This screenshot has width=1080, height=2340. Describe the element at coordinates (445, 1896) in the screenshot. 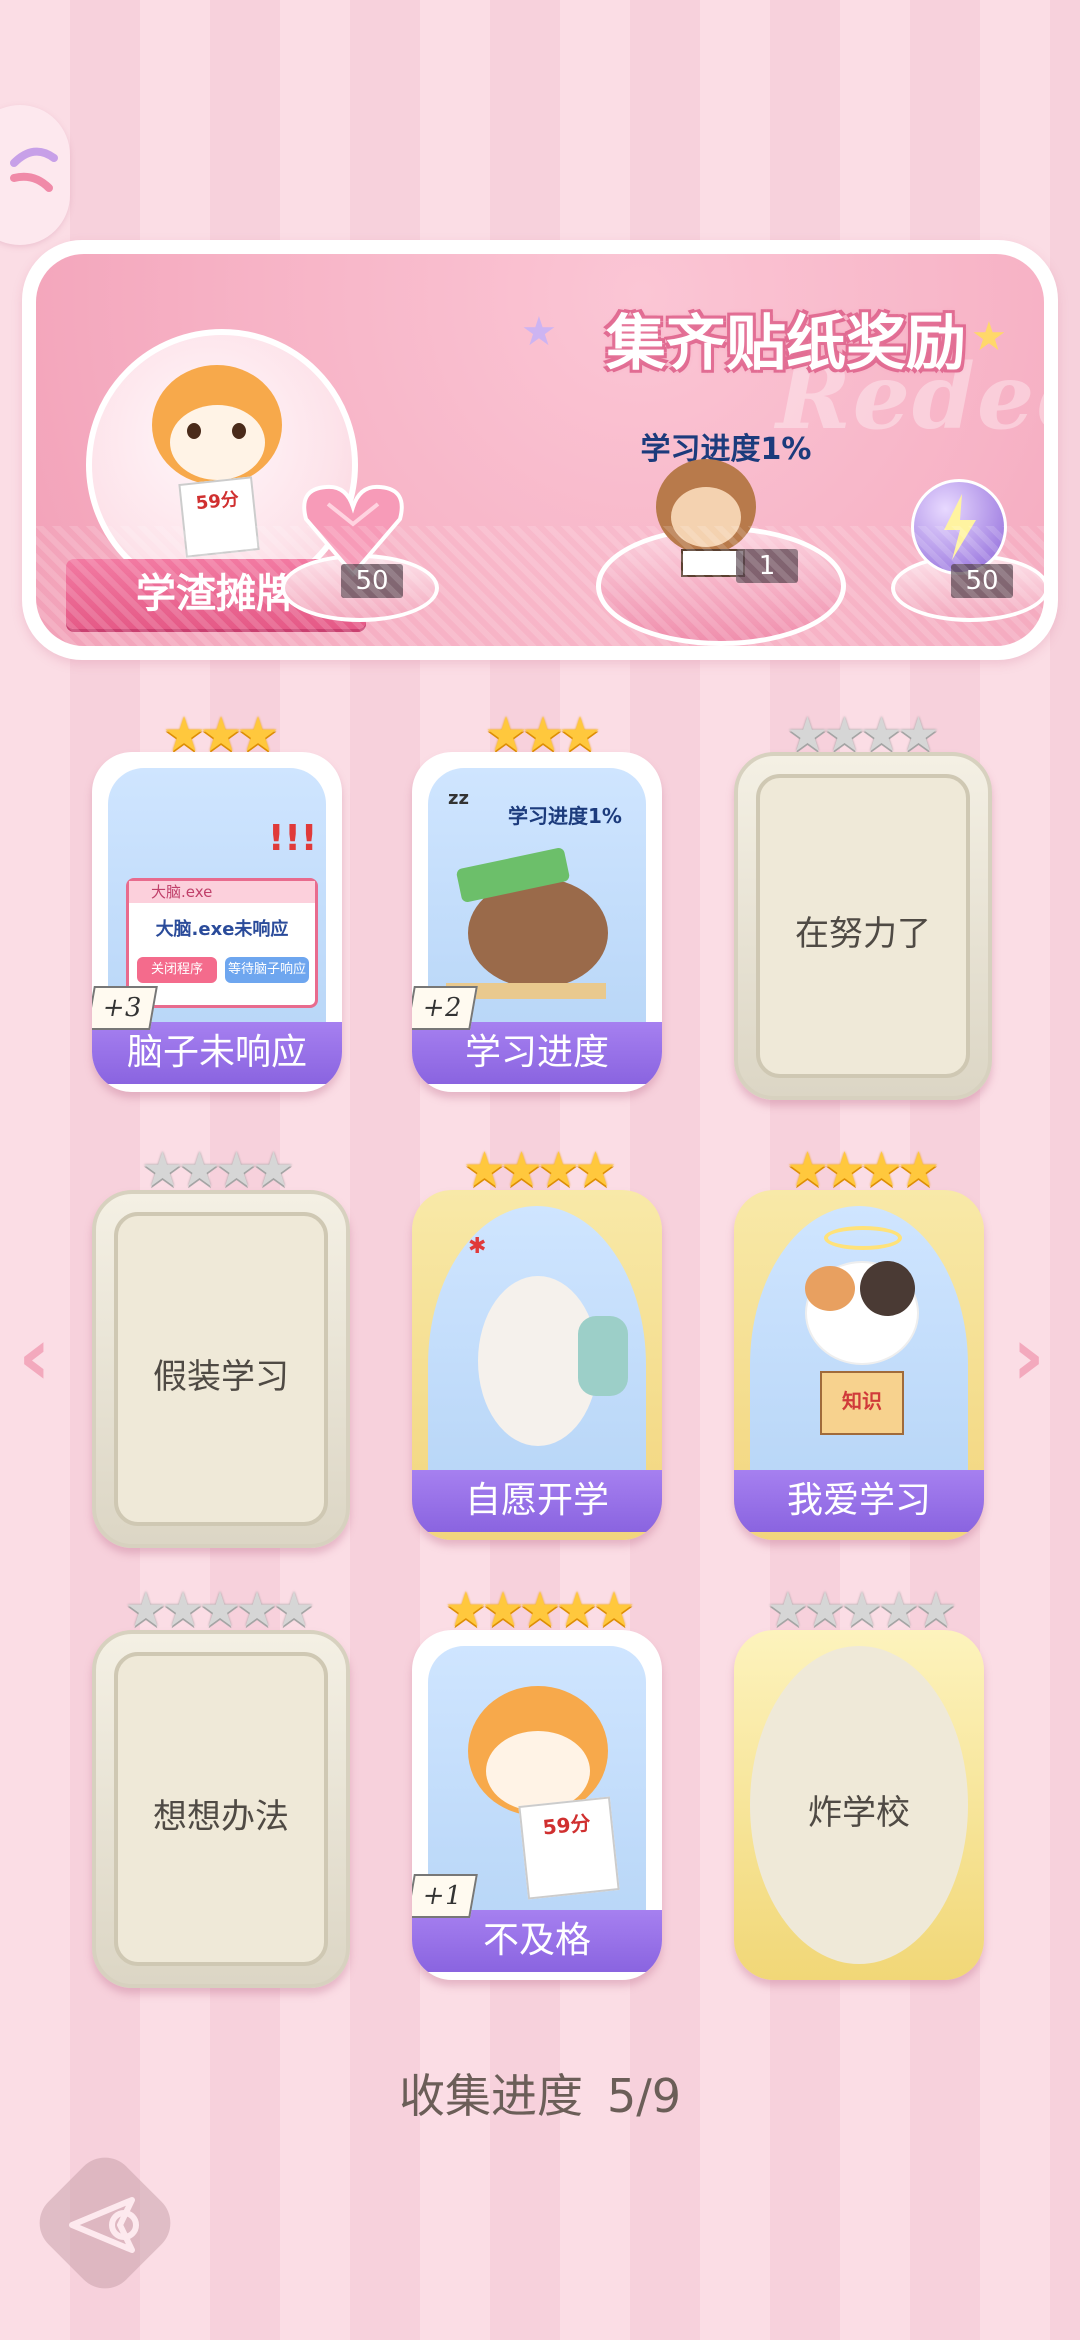

I see `duplicate-count: +1` at that location.